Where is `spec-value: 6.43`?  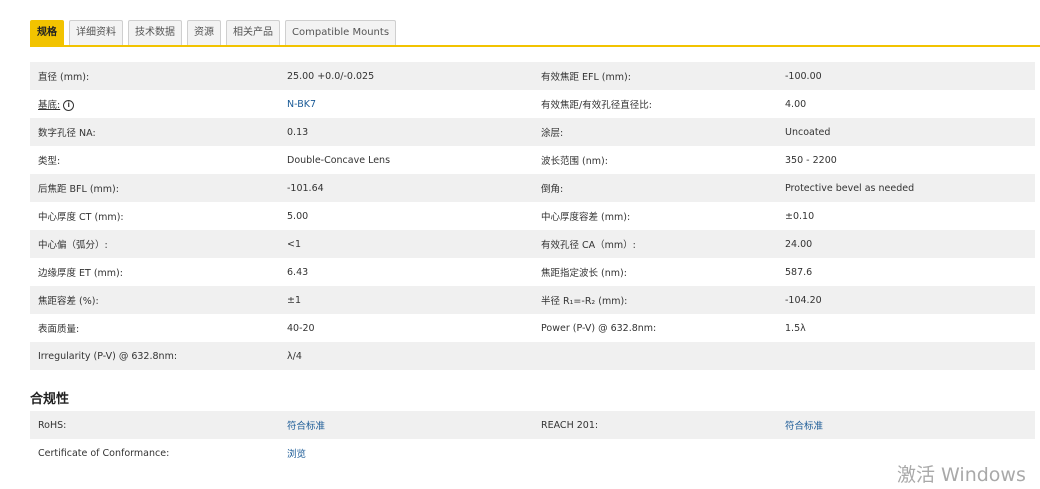 spec-value: 6.43 is located at coordinates (298, 272).